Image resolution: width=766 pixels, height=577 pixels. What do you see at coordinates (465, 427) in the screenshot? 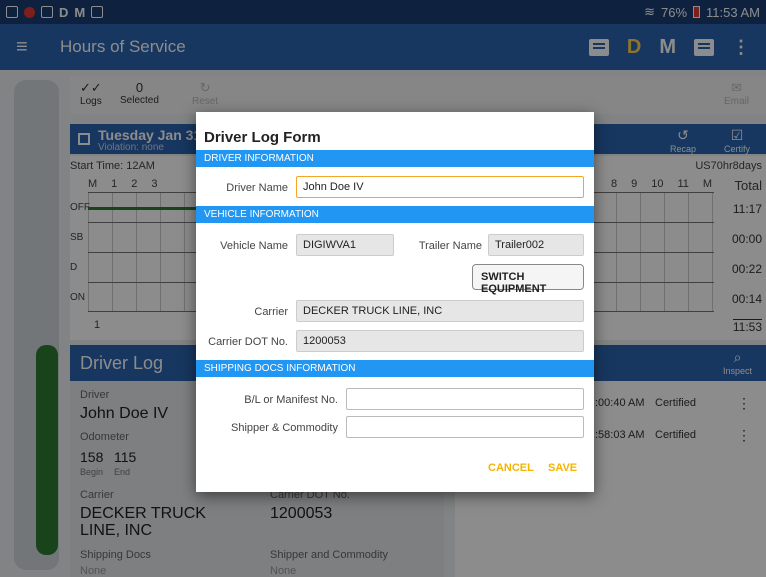
I see `shipper-commodity-input` at bounding box center [465, 427].